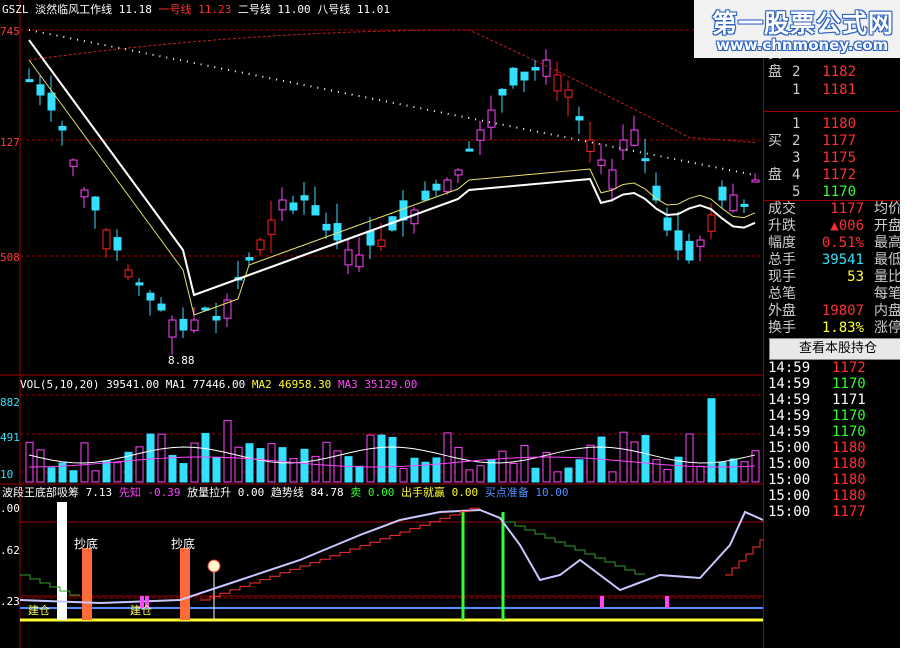  Describe the element at coordinates (782, 277) in the screenshot. I see `quote-key: 现手` at that location.